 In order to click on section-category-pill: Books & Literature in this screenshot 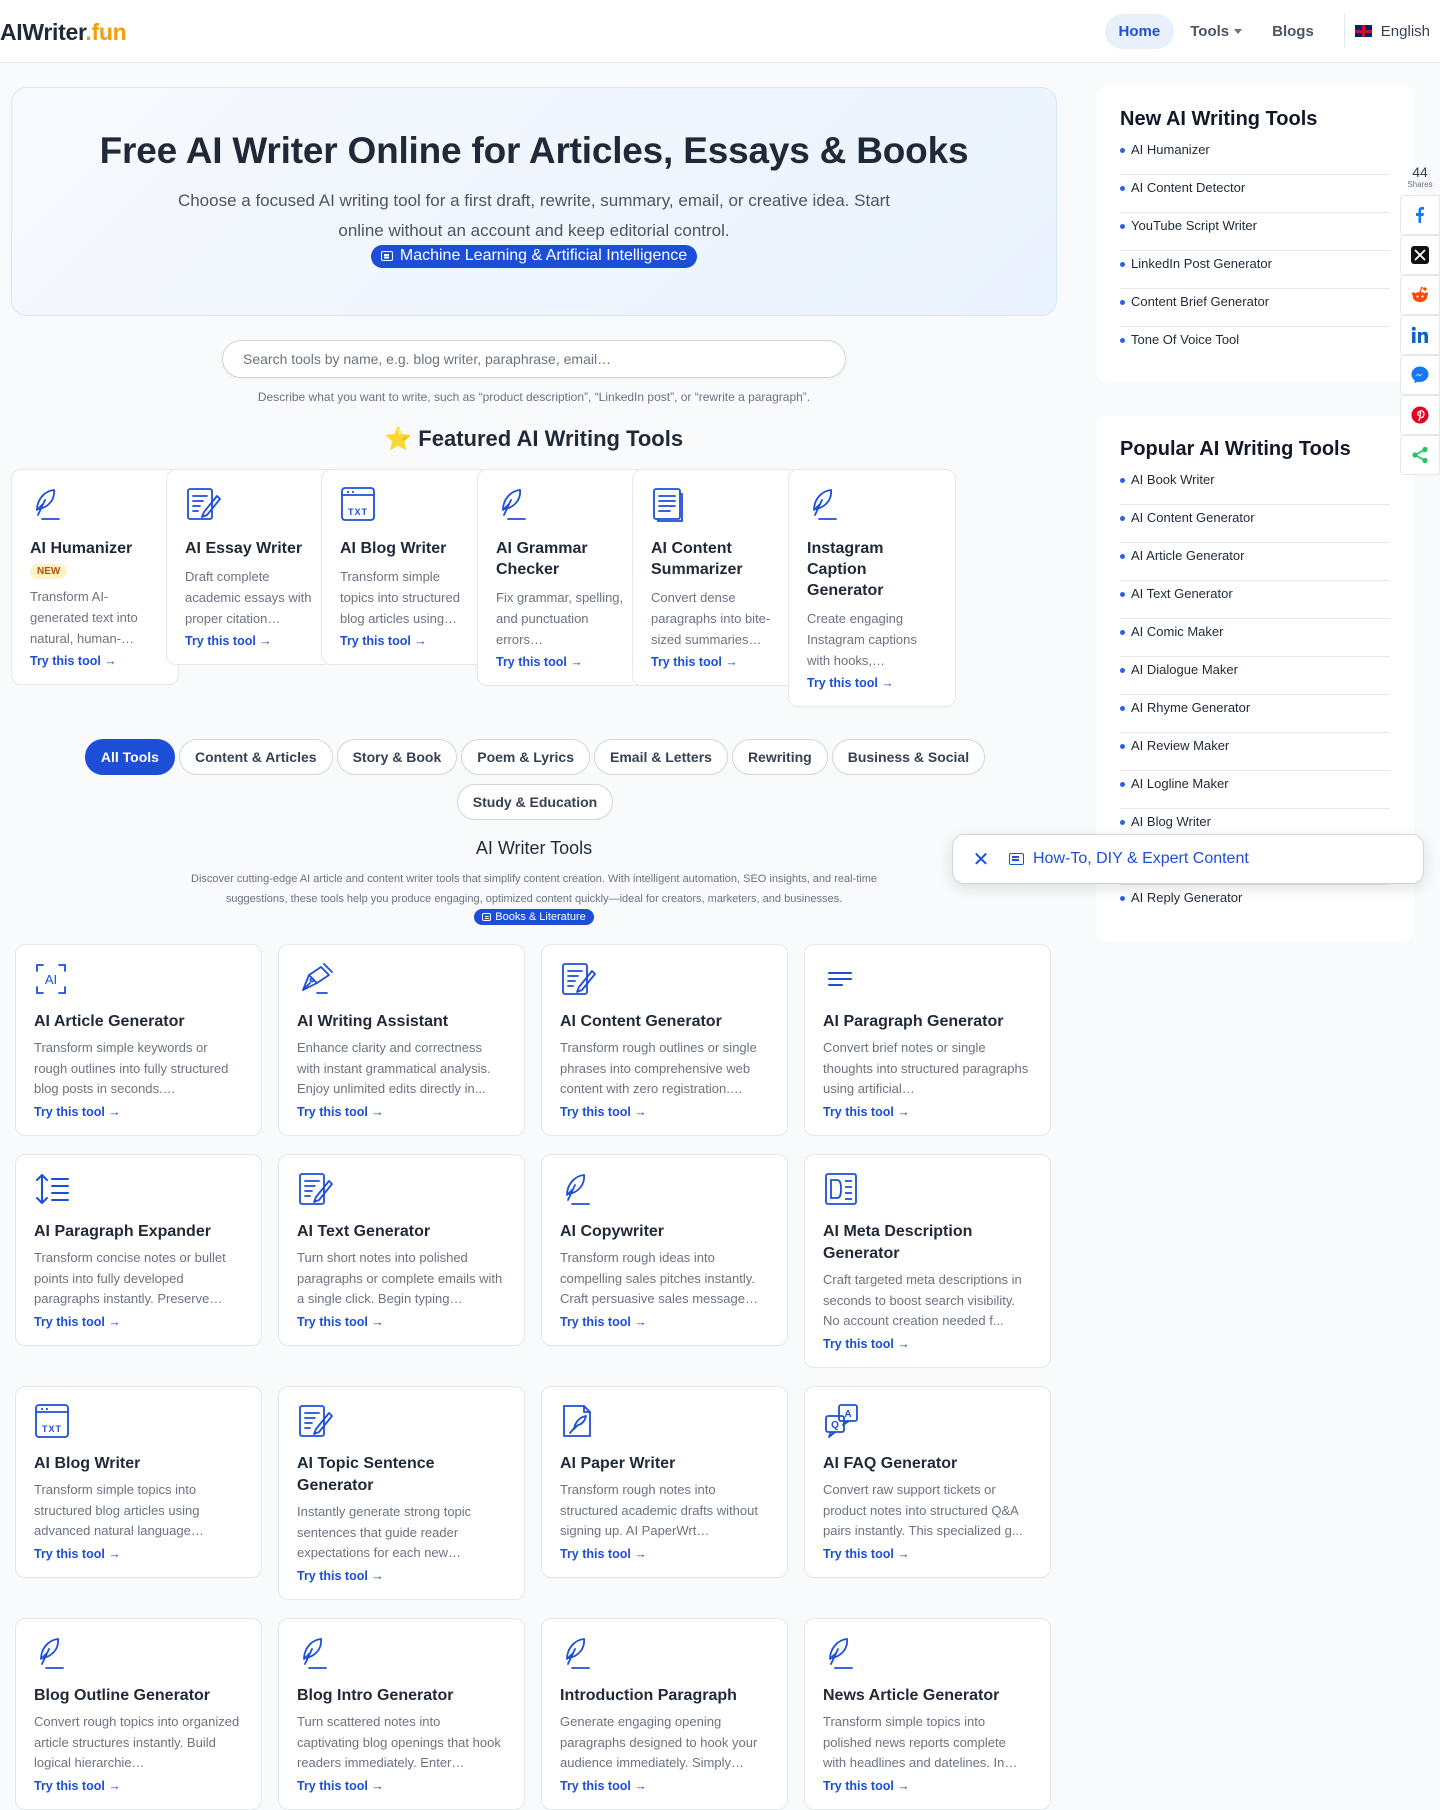, I will do `click(534, 917)`.